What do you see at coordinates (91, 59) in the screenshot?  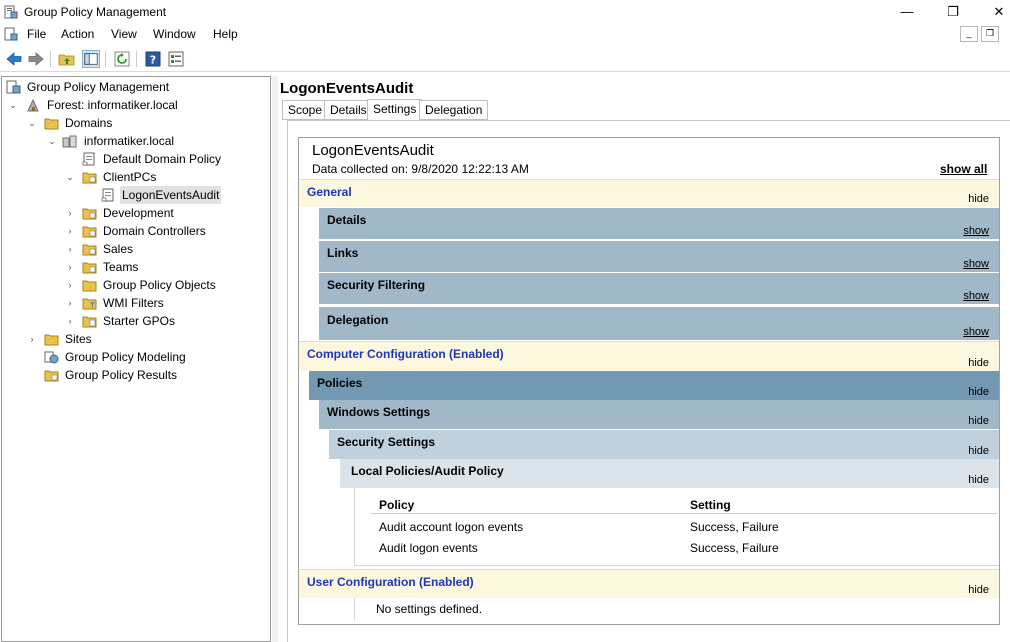 I see `show-hide-console-tree-icon` at bounding box center [91, 59].